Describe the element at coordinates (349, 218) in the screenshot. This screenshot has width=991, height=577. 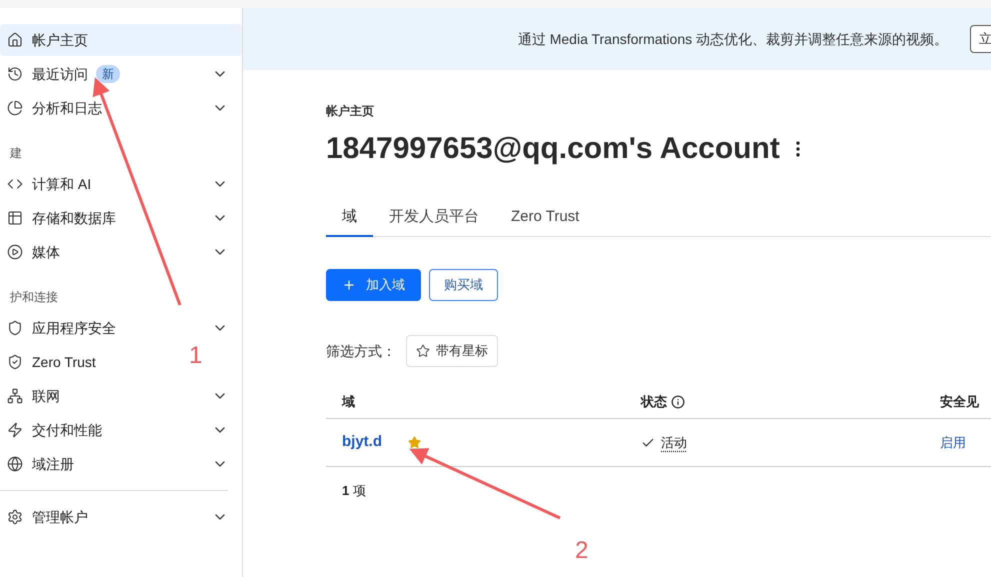
I see `tab: 域` at that location.